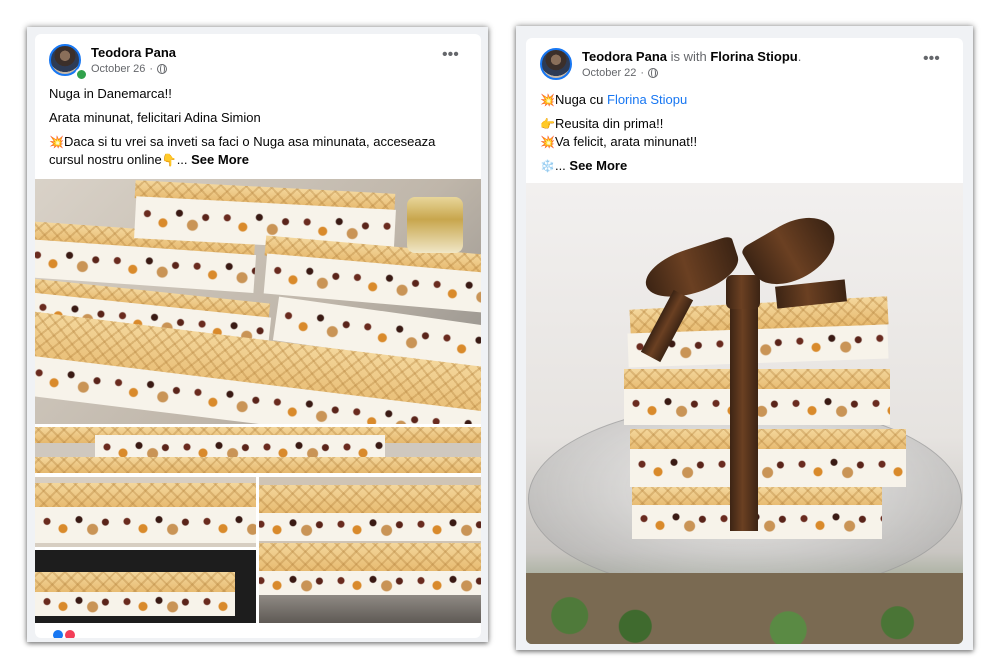  I want to click on text-line: 👉Reusita din prima!!, so click(602, 123).